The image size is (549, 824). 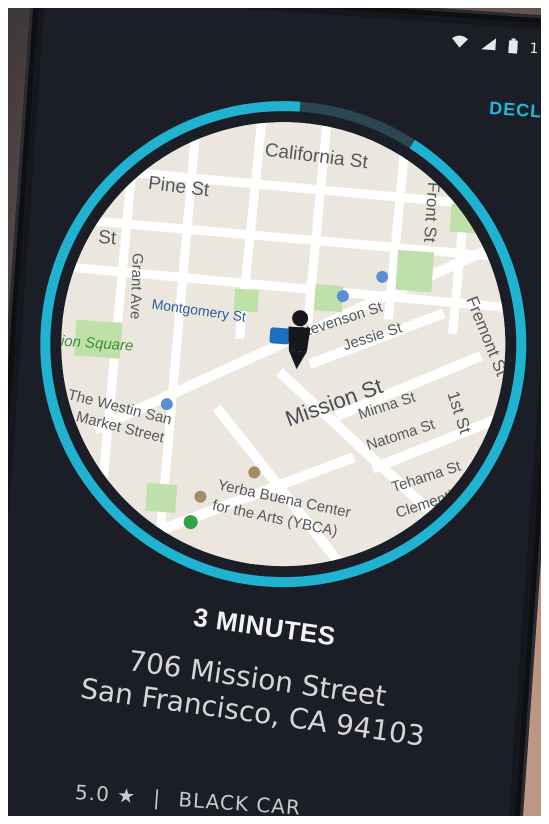 What do you see at coordinates (136, 286) in the screenshot?
I see `street-label-grant: Grant Ave` at bounding box center [136, 286].